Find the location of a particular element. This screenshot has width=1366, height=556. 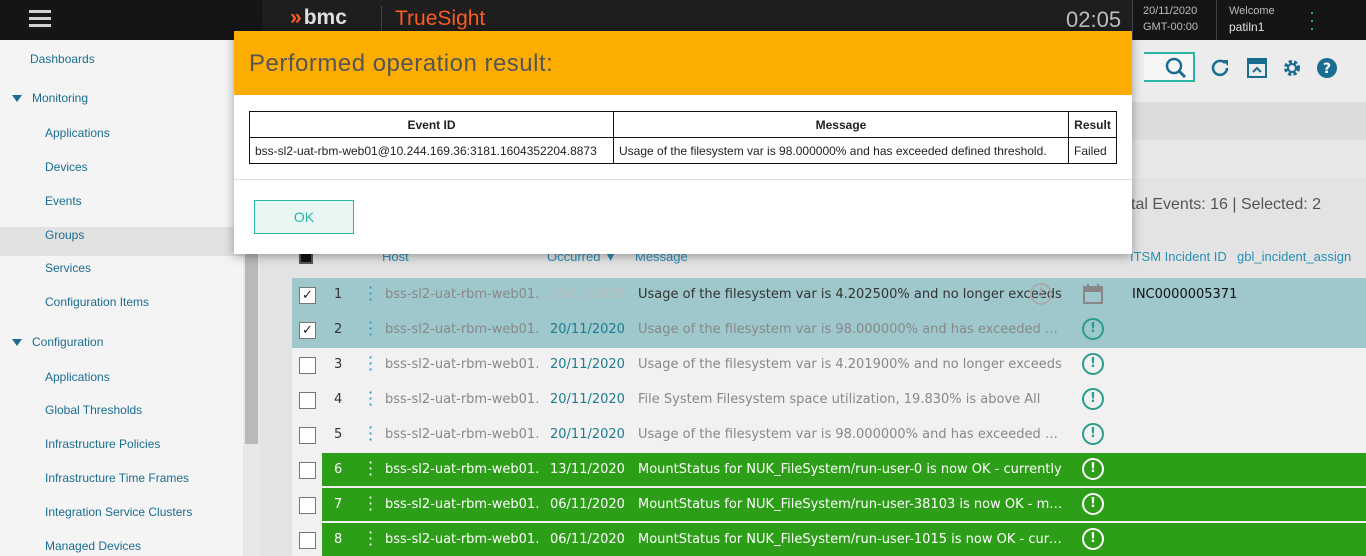

sidebar-item-services: Services is located at coordinates (68, 268).